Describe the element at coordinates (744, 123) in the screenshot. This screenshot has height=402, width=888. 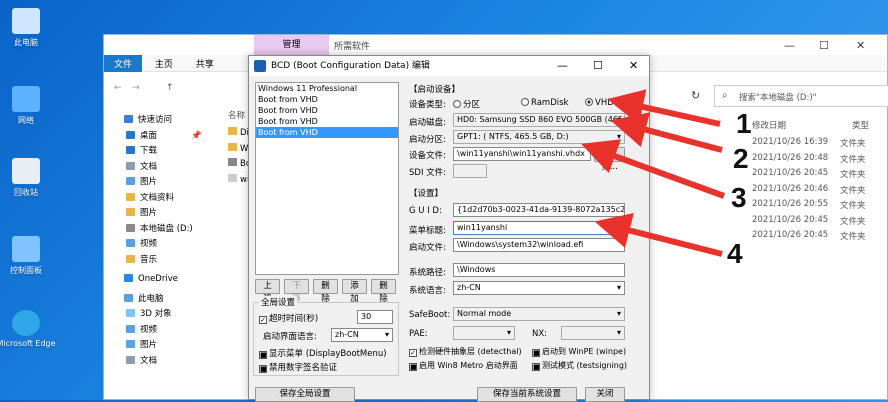
I see `annotation-1: 1` at that location.